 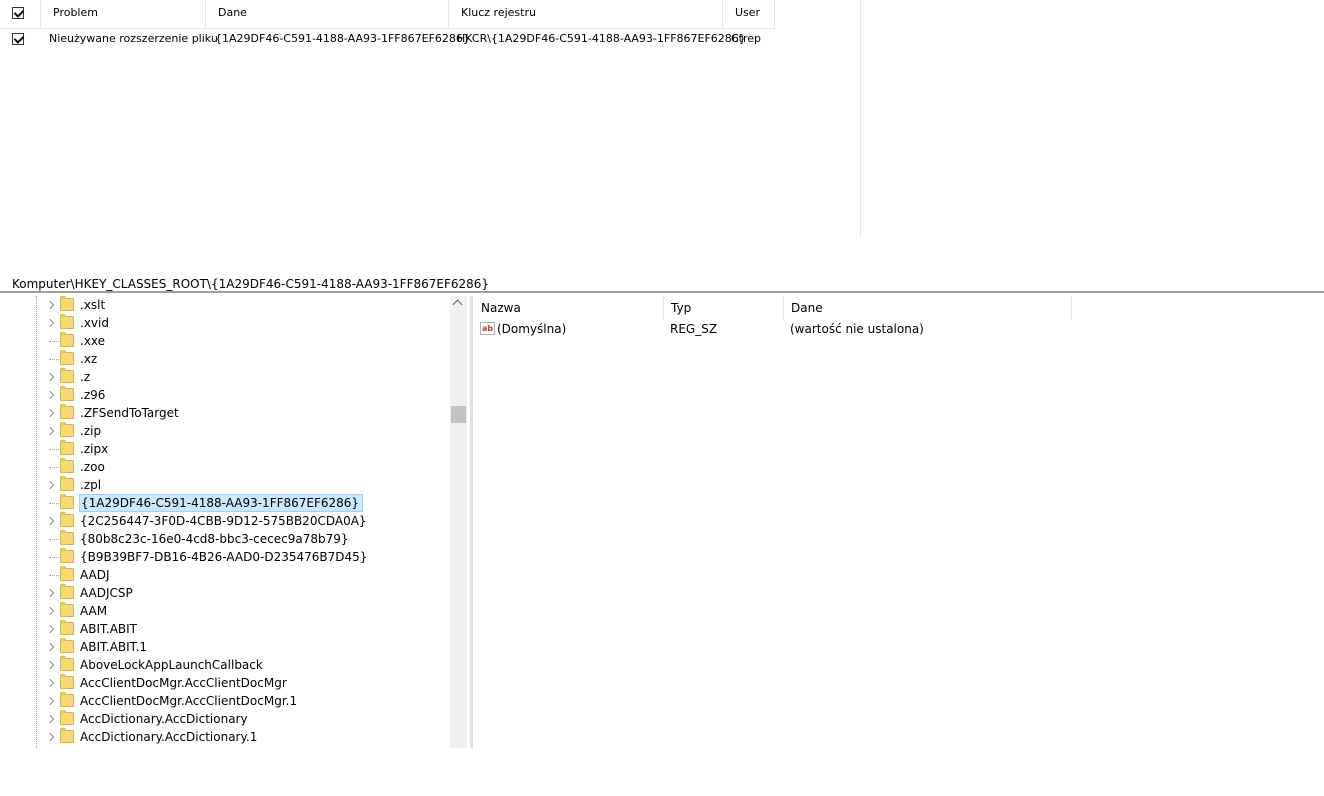 I want to click on column-header-name: Nazwa, so click(x=569, y=308).